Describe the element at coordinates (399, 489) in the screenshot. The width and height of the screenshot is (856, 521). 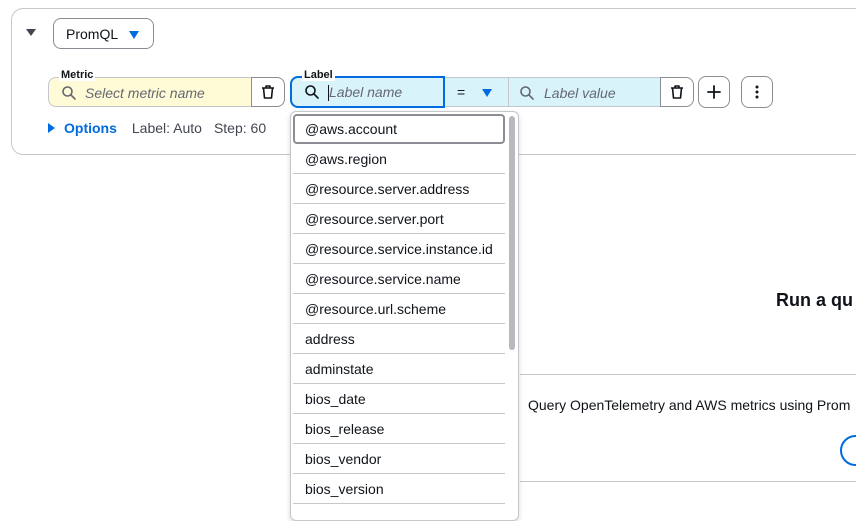
I see `dropdown-option: bios_version` at that location.